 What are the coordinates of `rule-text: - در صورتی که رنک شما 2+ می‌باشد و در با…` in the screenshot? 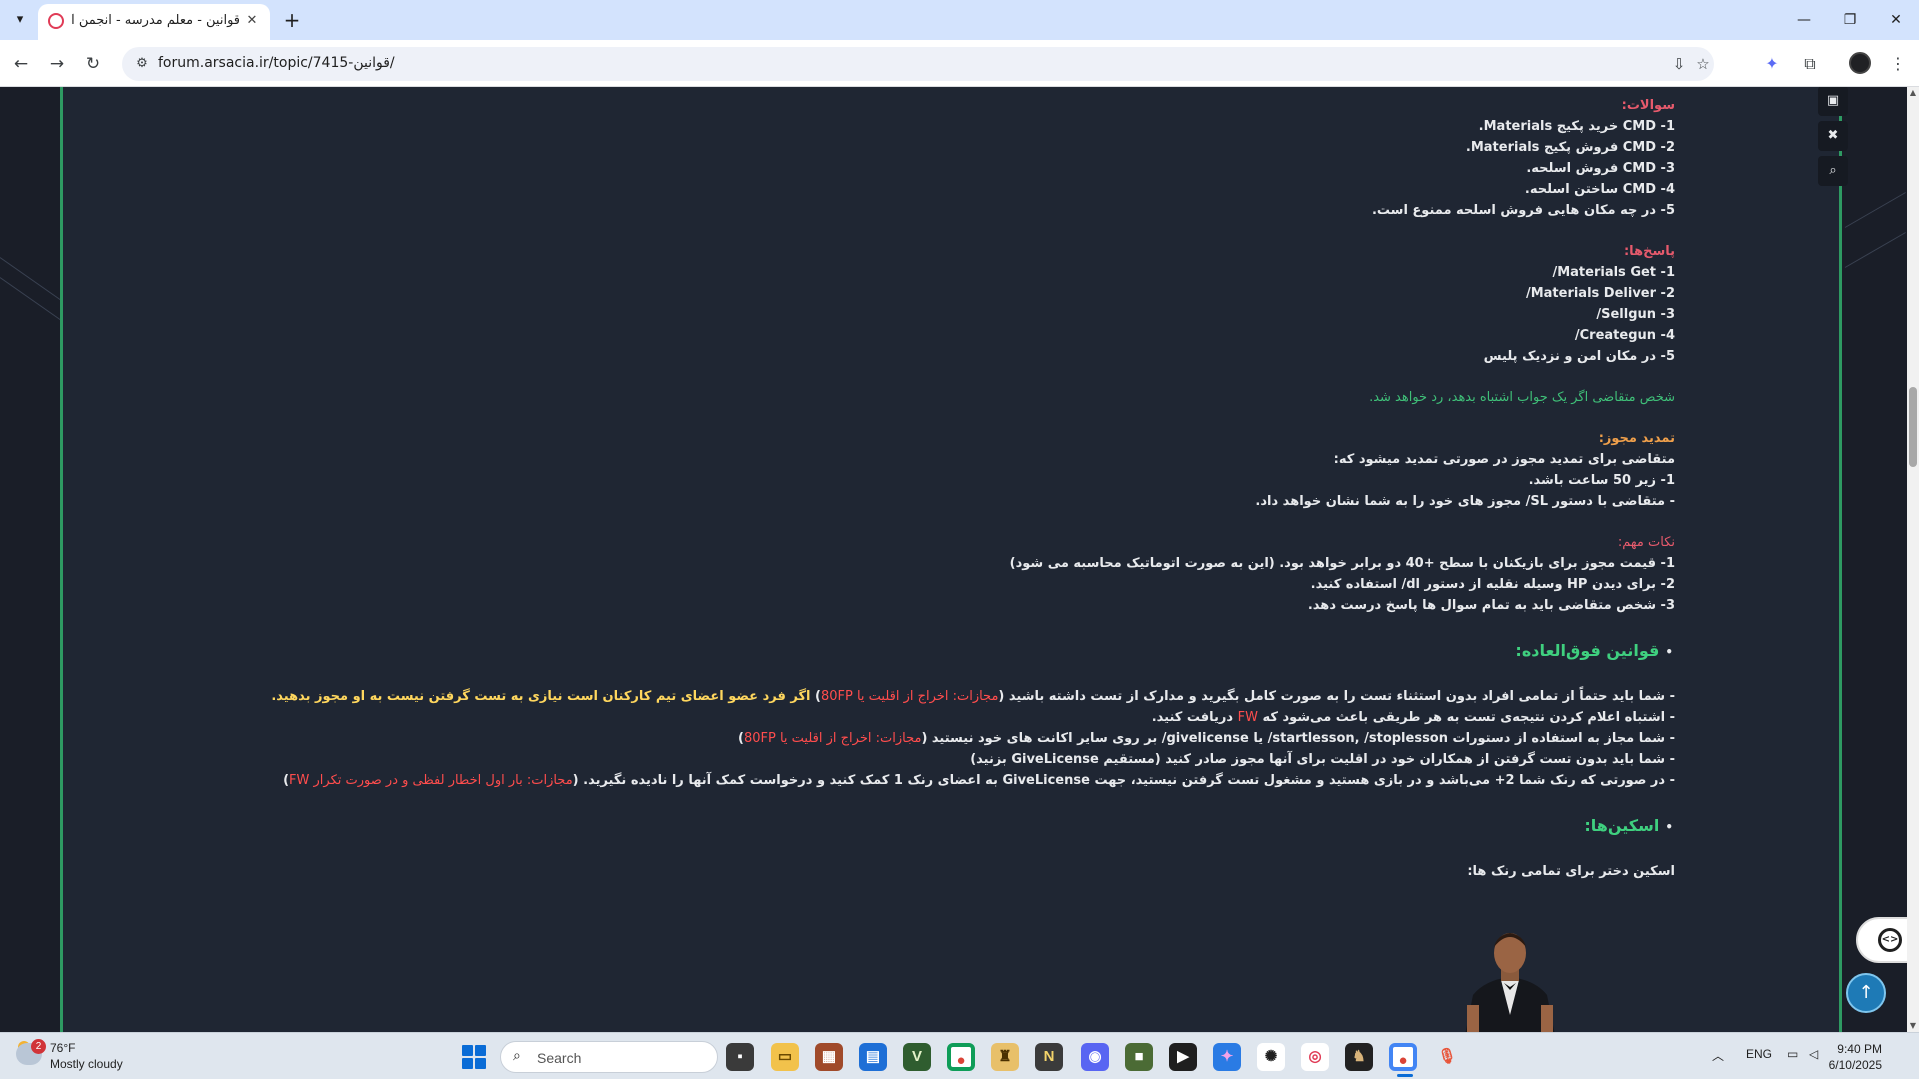 It's located at (1123, 780).